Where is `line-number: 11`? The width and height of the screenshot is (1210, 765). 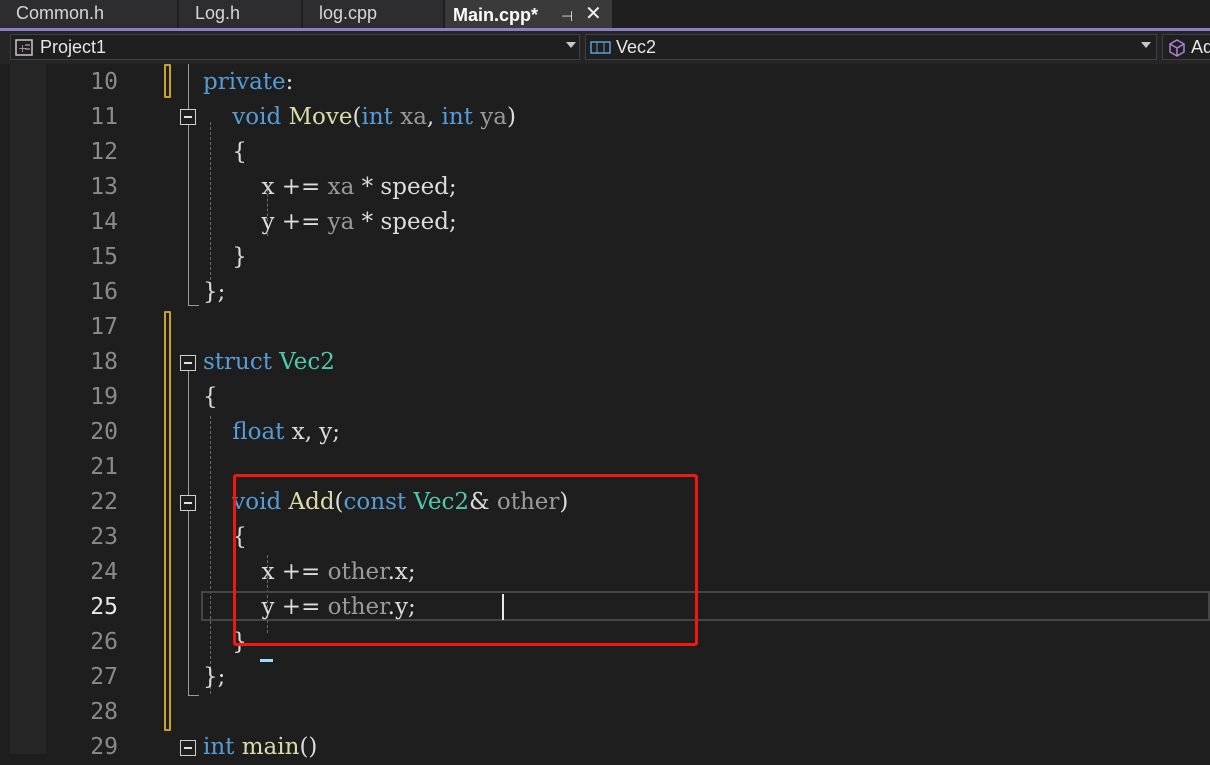 line-number: 11 is located at coordinates (104, 117).